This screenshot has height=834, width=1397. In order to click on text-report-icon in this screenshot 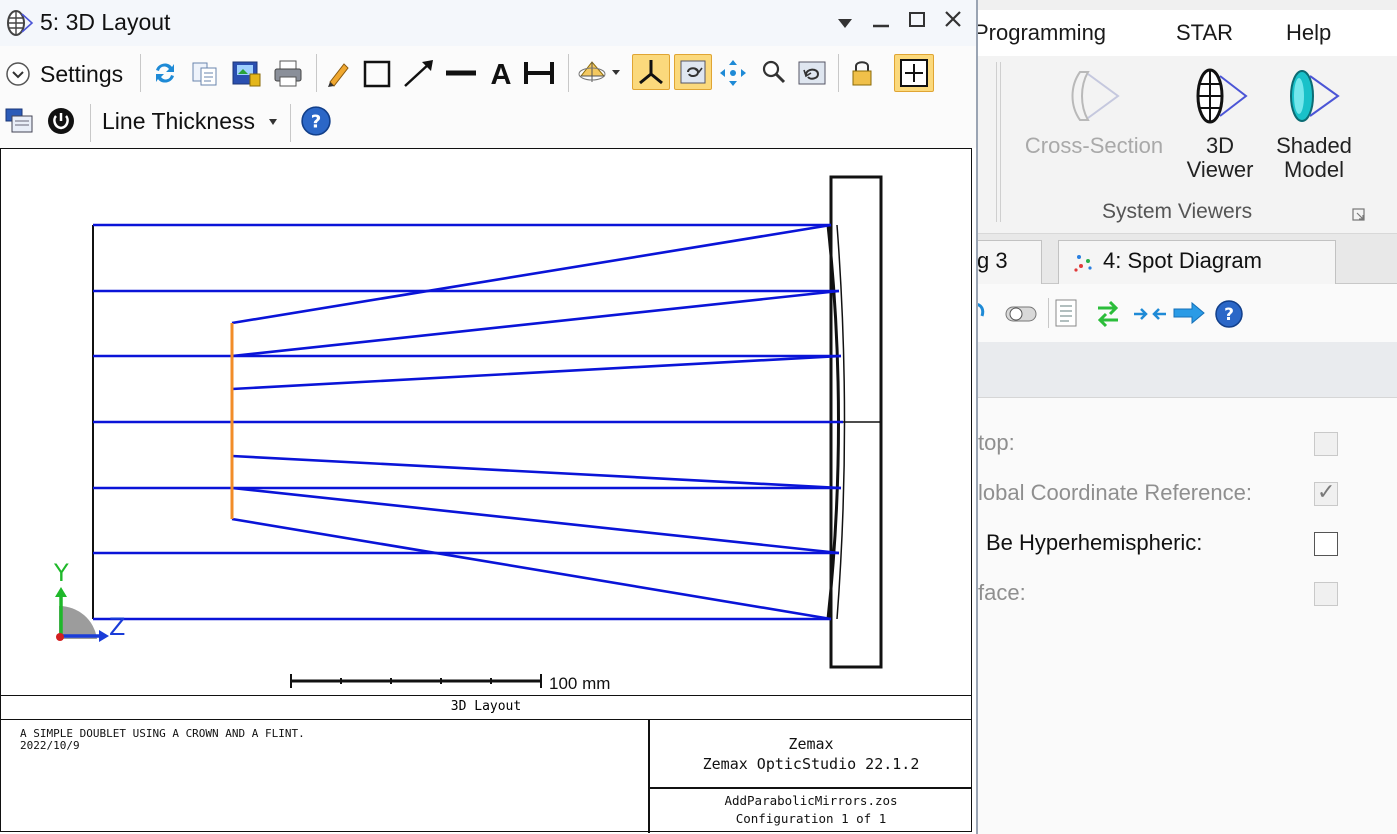, I will do `click(1066, 313)`.